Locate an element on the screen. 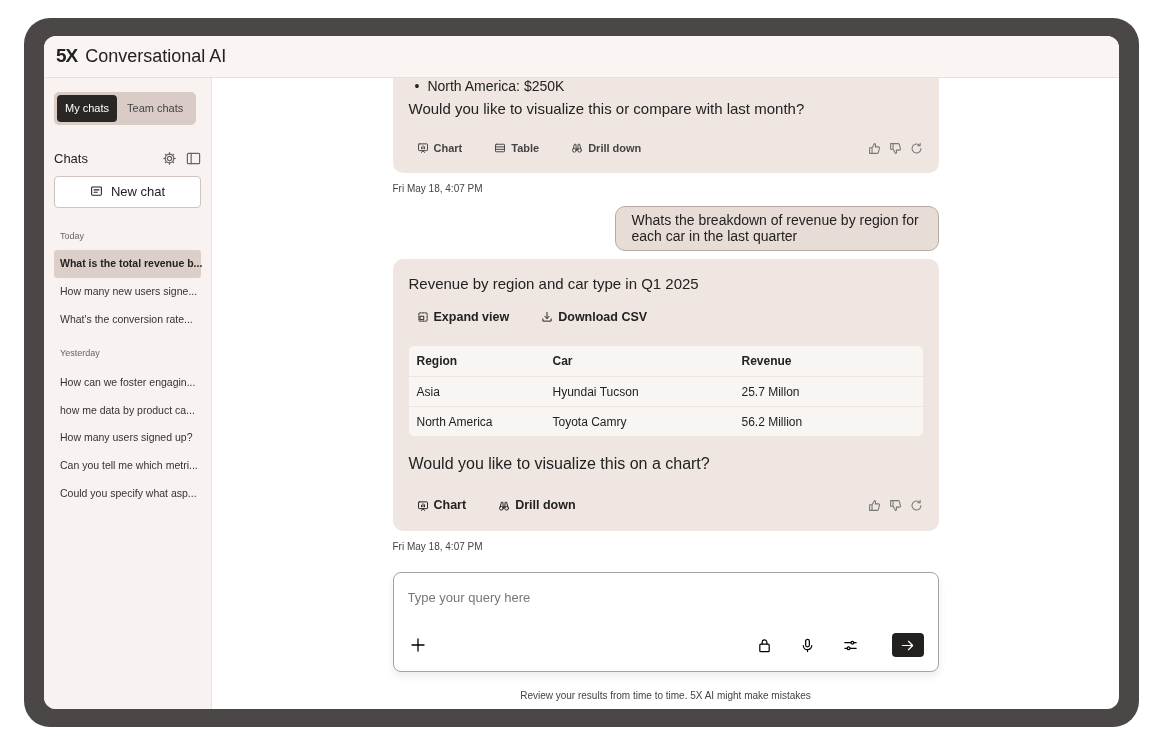  sidebar-toggle-icon is located at coordinates (193, 158).